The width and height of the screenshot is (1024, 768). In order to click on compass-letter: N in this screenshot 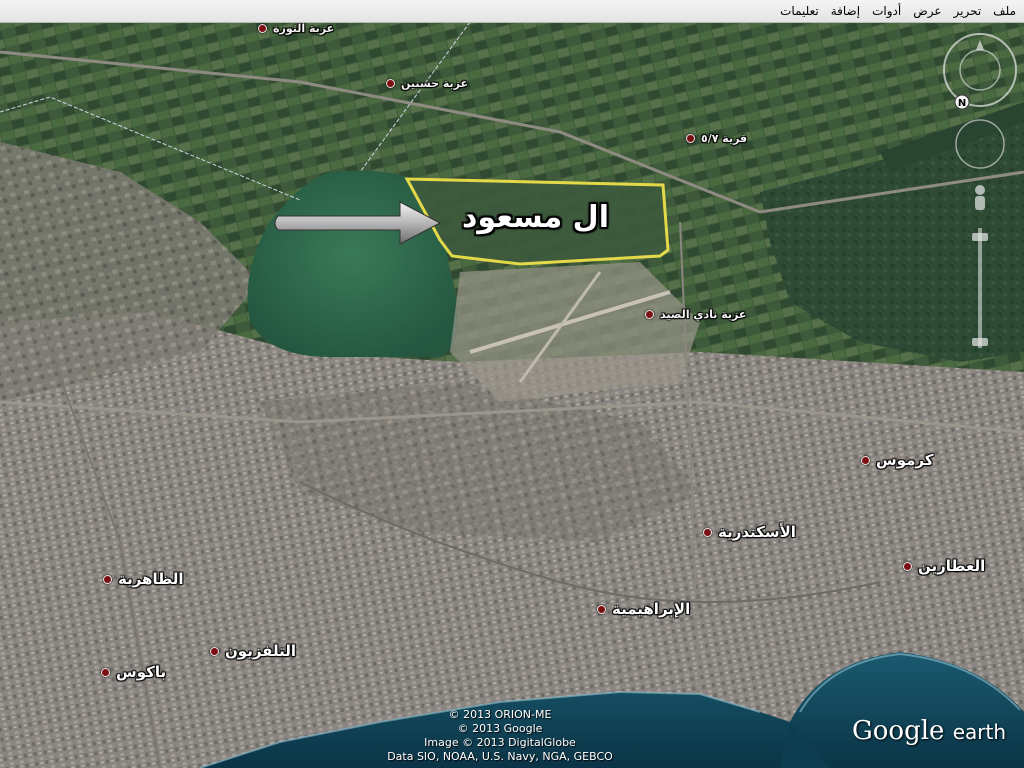, I will do `click(962, 103)`.